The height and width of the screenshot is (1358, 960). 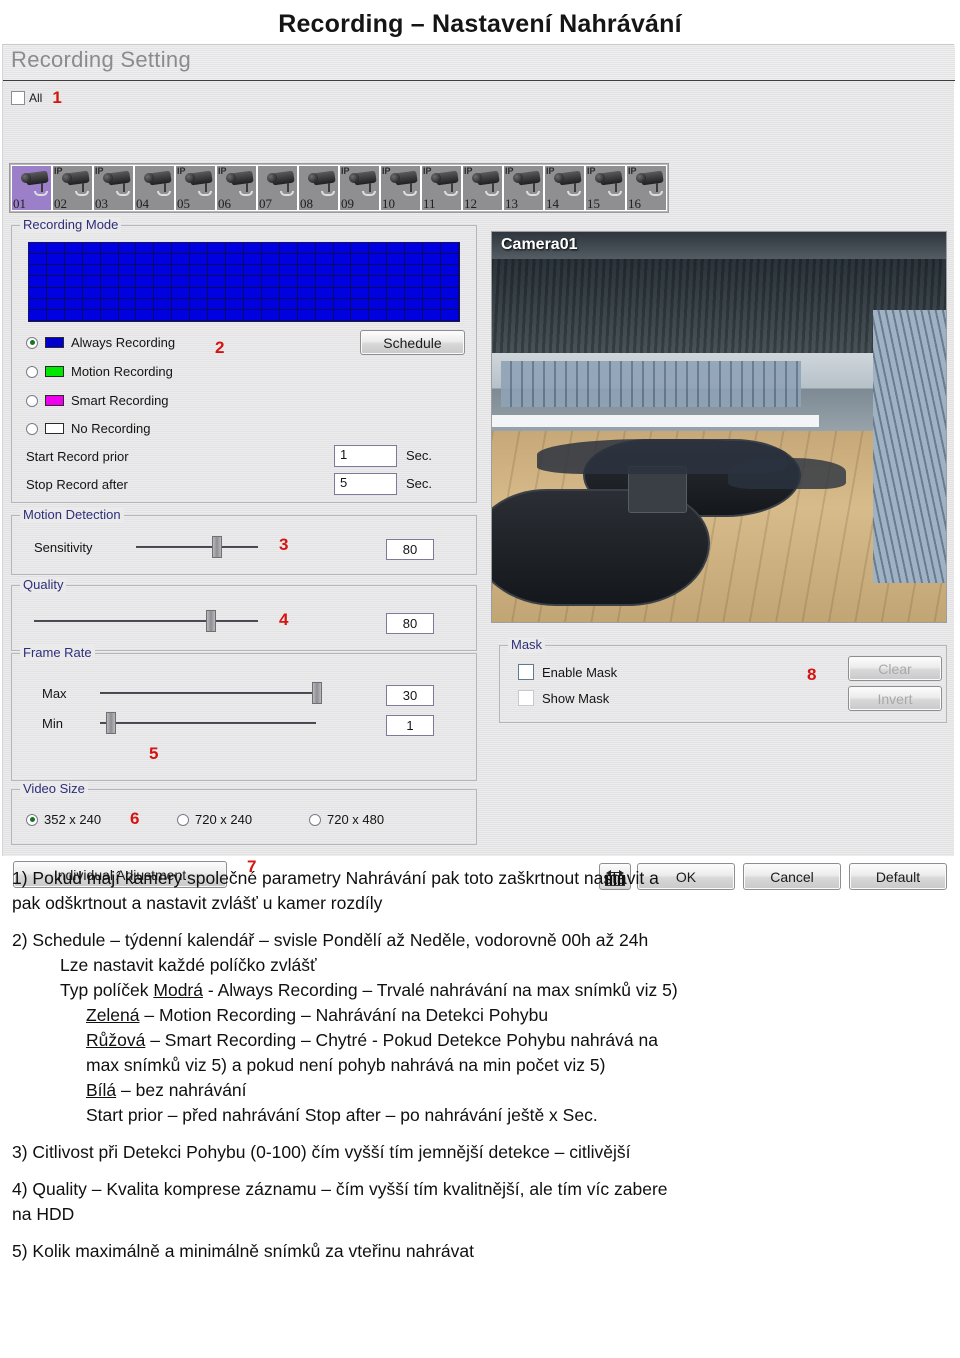 What do you see at coordinates (32, 819) in the screenshot?
I see `radio-352x240` at bounding box center [32, 819].